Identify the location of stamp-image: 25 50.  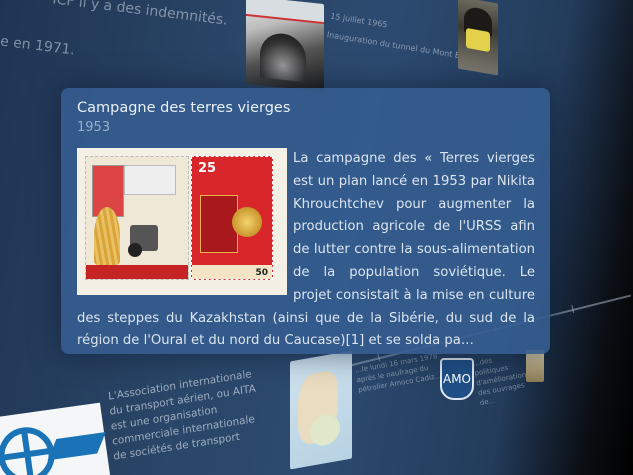
(182, 221).